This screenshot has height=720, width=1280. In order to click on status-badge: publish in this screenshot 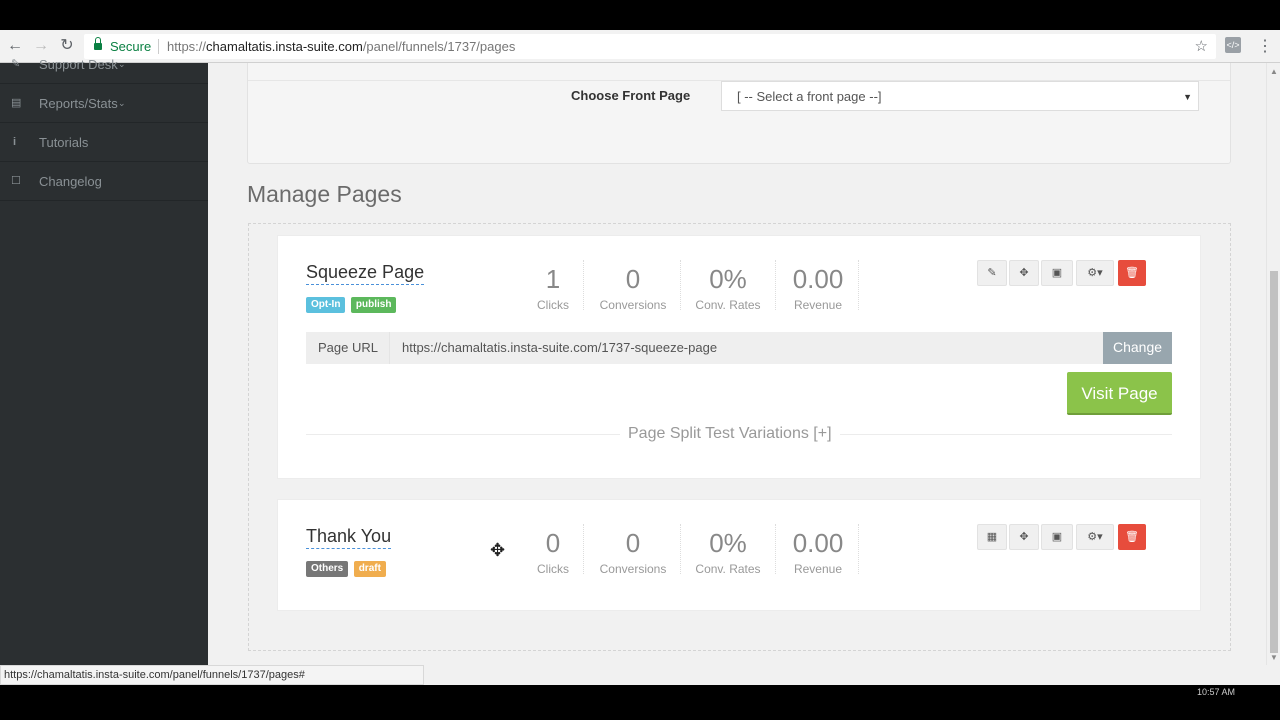, I will do `click(373, 305)`.